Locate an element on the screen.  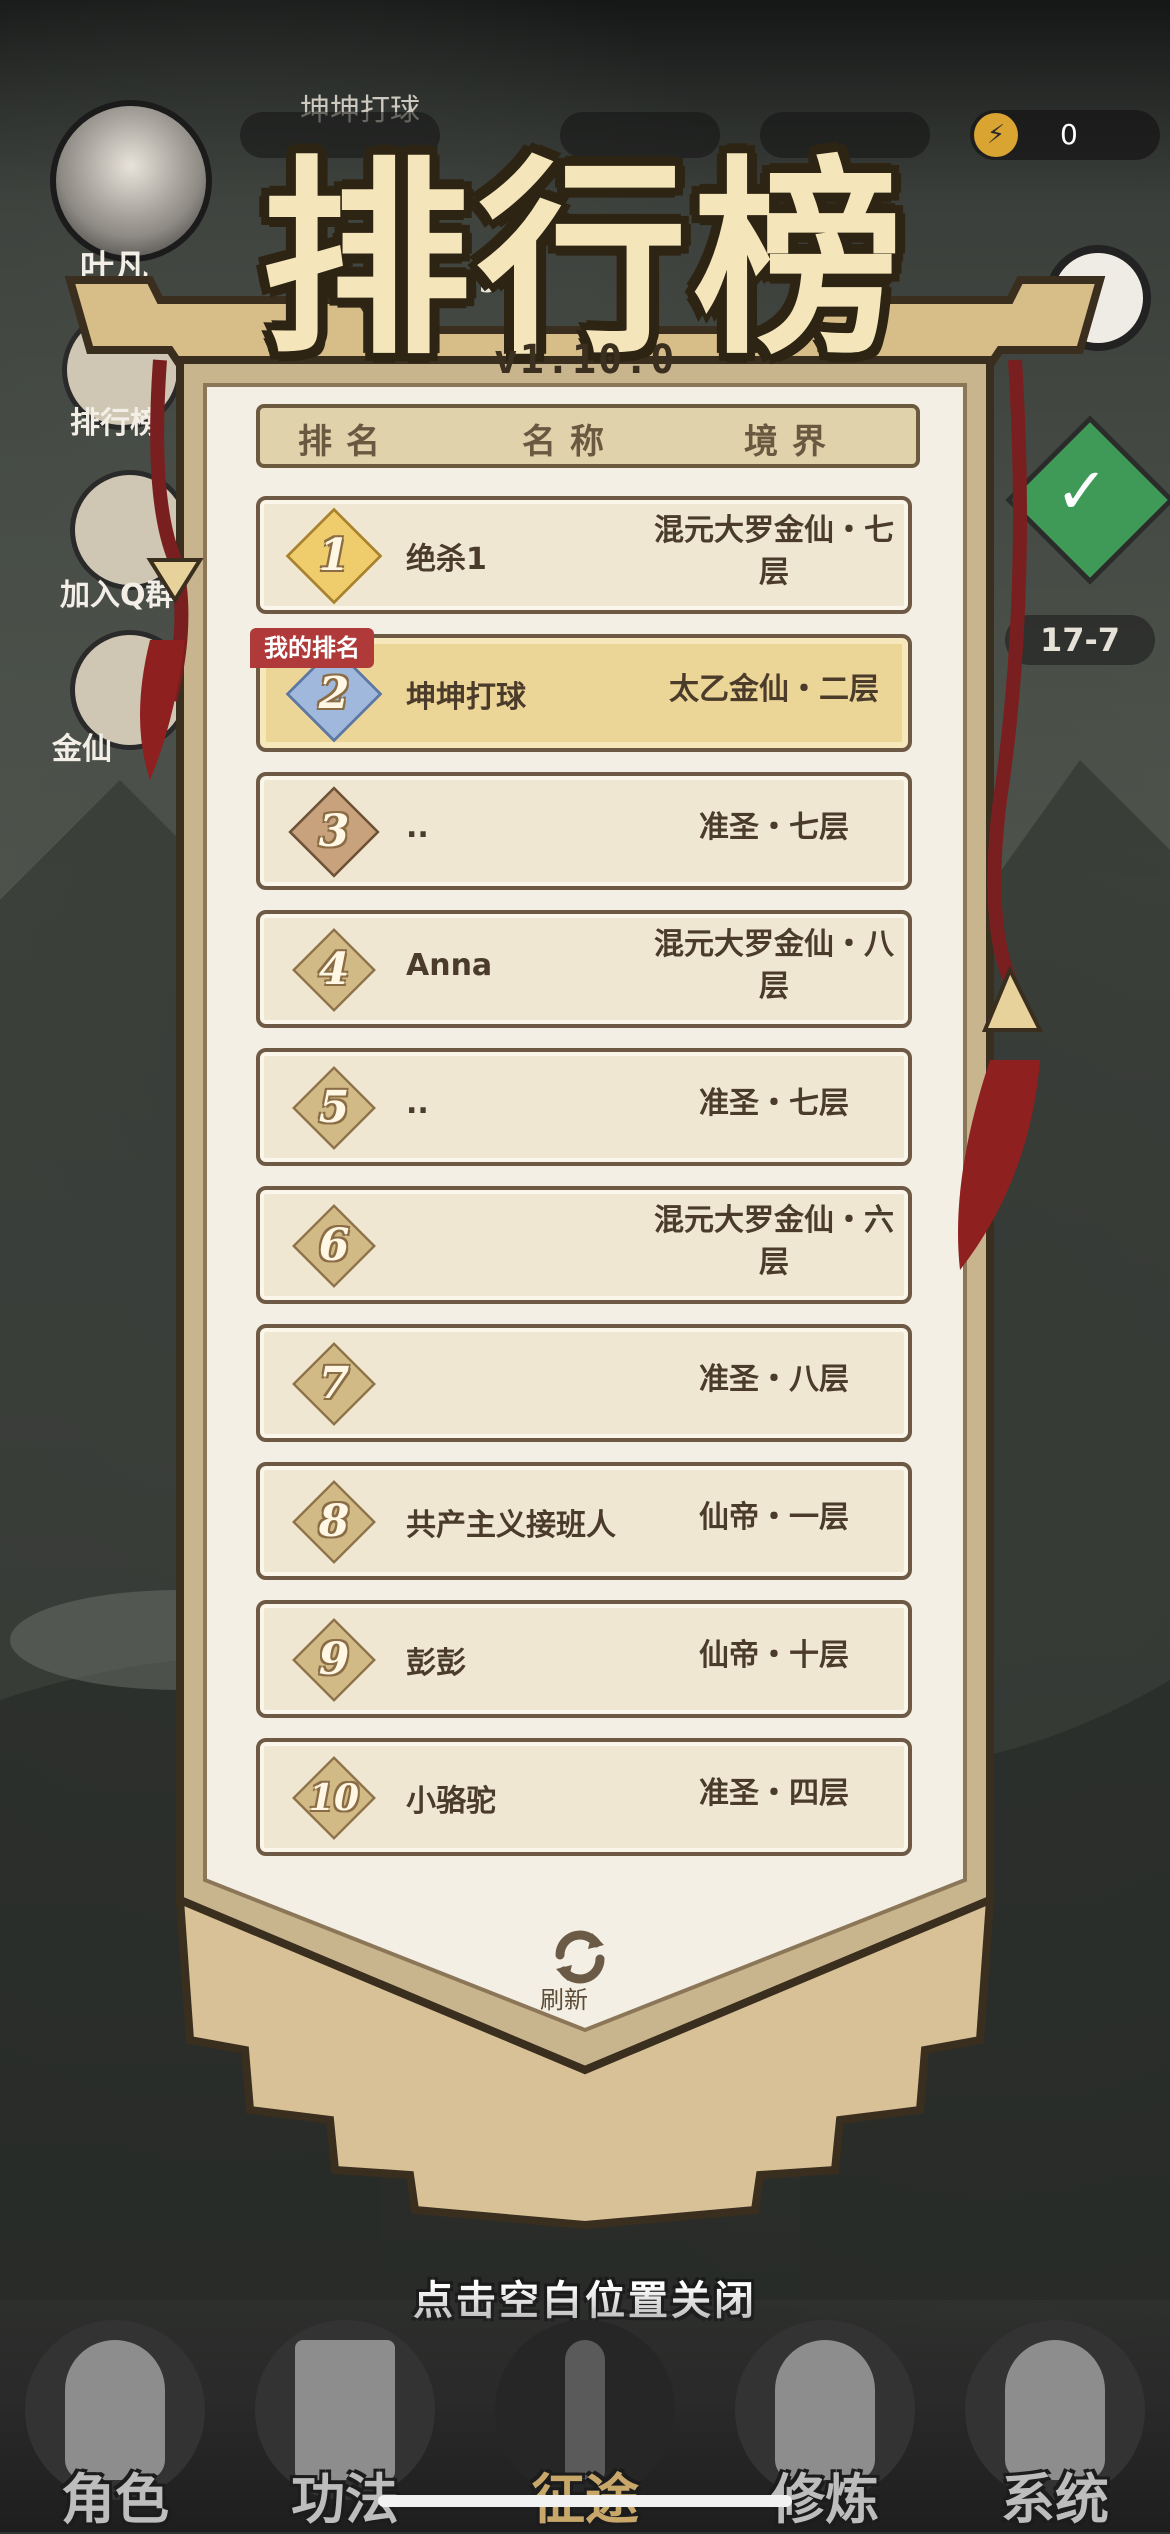
column-realm: 境界 is located at coordinates (792, 442).